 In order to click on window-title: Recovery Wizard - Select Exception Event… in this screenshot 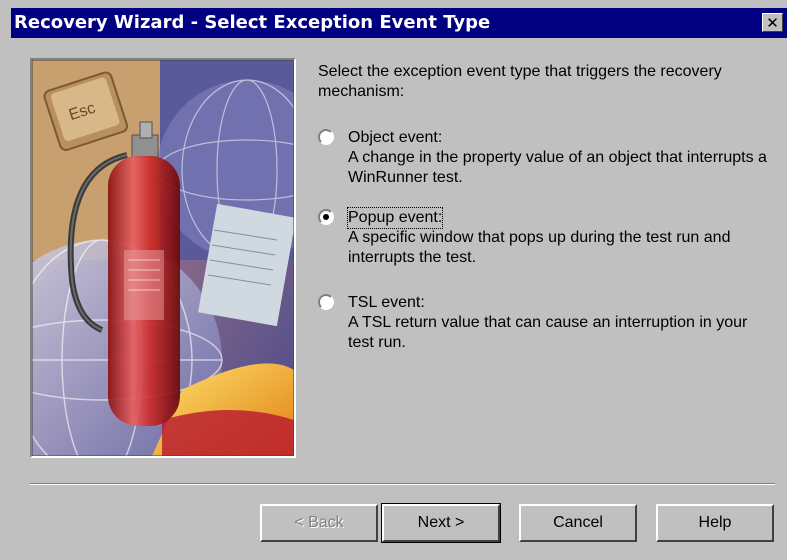, I will do `click(252, 22)`.